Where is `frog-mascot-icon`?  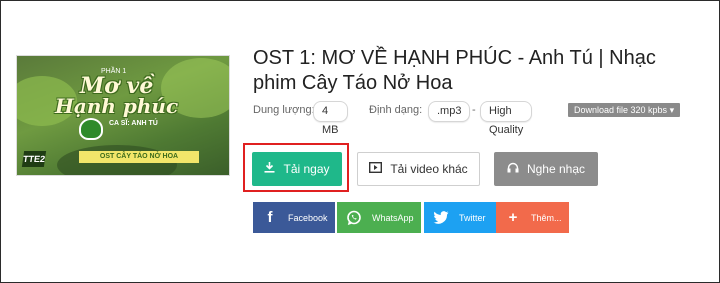
frog-mascot-icon is located at coordinates (91, 129).